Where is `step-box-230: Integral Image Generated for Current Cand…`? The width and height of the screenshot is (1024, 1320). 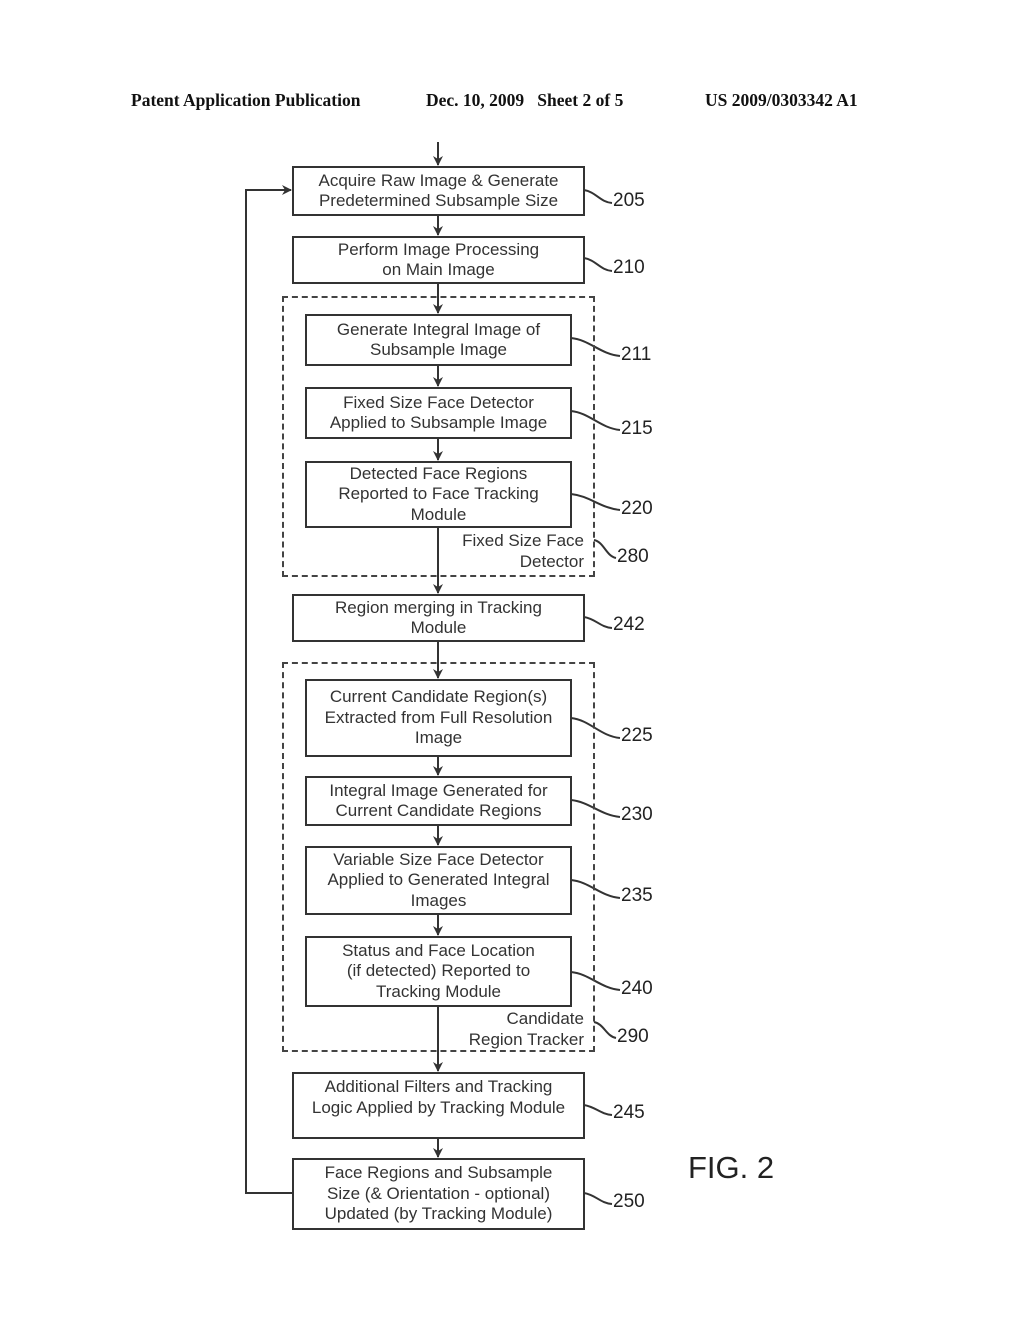
step-box-230: Integral Image Generated for Current Cand… is located at coordinates (438, 801).